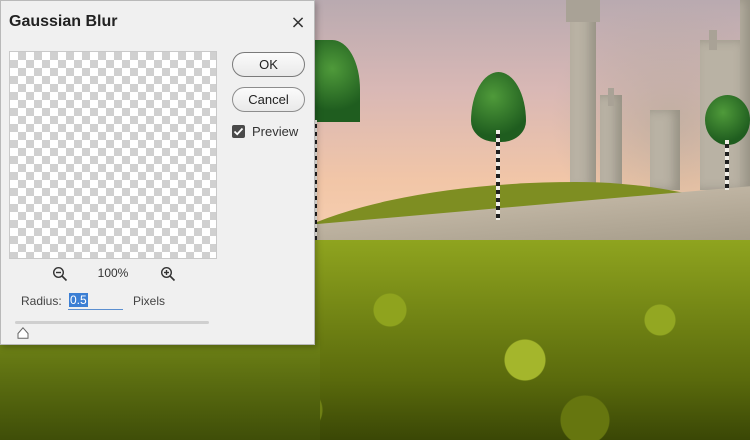 This screenshot has height=440, width=750. Describe the element at coordinates (168, 274) in the screenshot. I see `zoom-in-icon` at that location.